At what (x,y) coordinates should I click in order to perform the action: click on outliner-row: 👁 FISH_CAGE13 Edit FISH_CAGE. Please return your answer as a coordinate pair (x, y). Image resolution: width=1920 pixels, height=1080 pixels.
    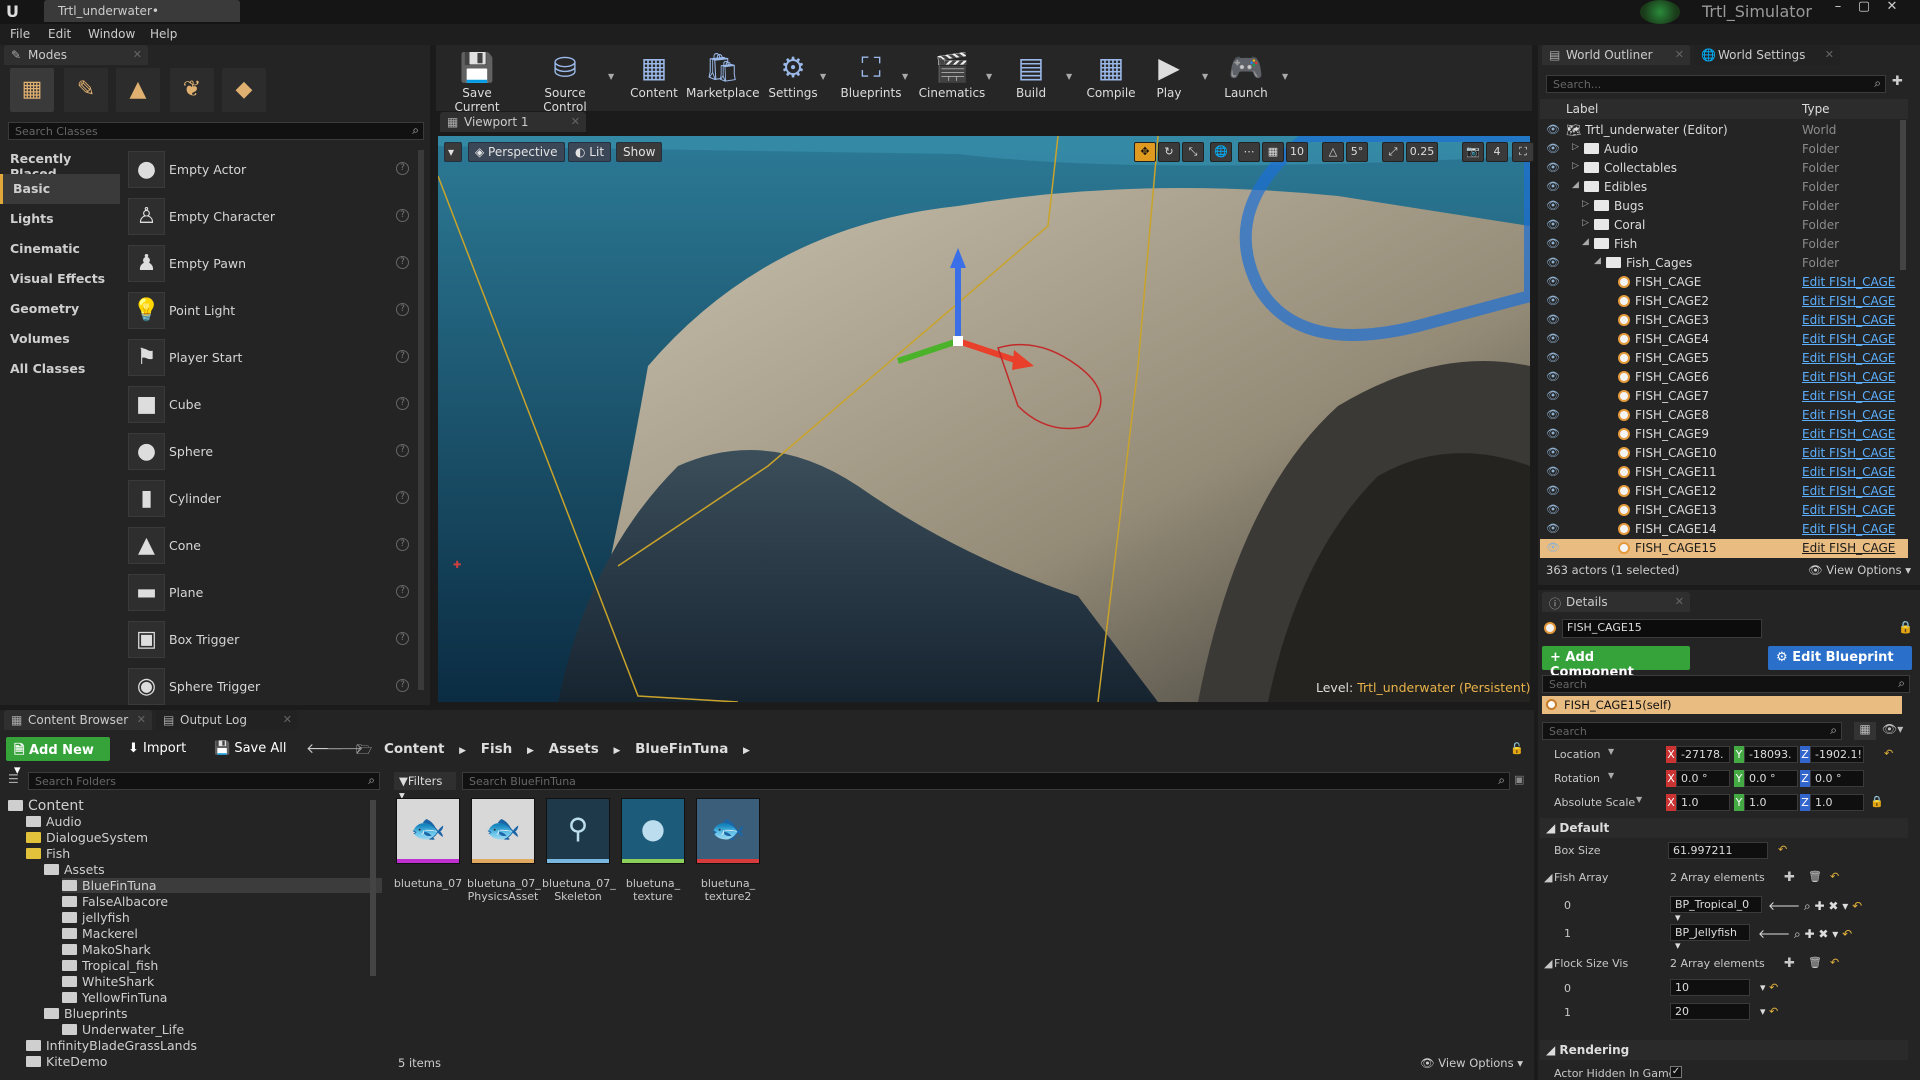
    Looking at the image, I should click on (1724, 510).